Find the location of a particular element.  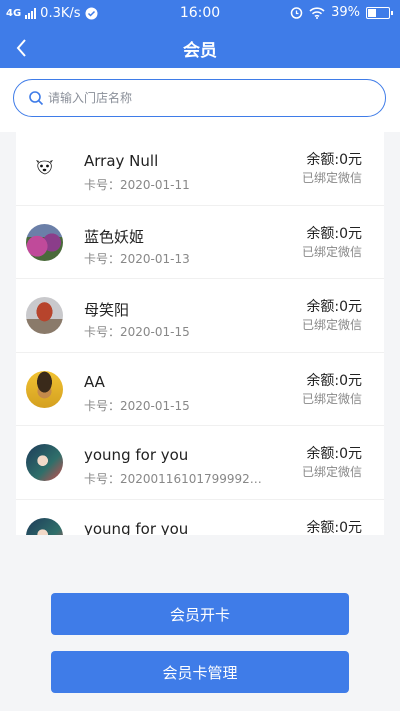

member-item: 蓝色妖姬 卡号：2020-01-13 余额:0元 已绑定微信 is located at coordinates (200, 242).